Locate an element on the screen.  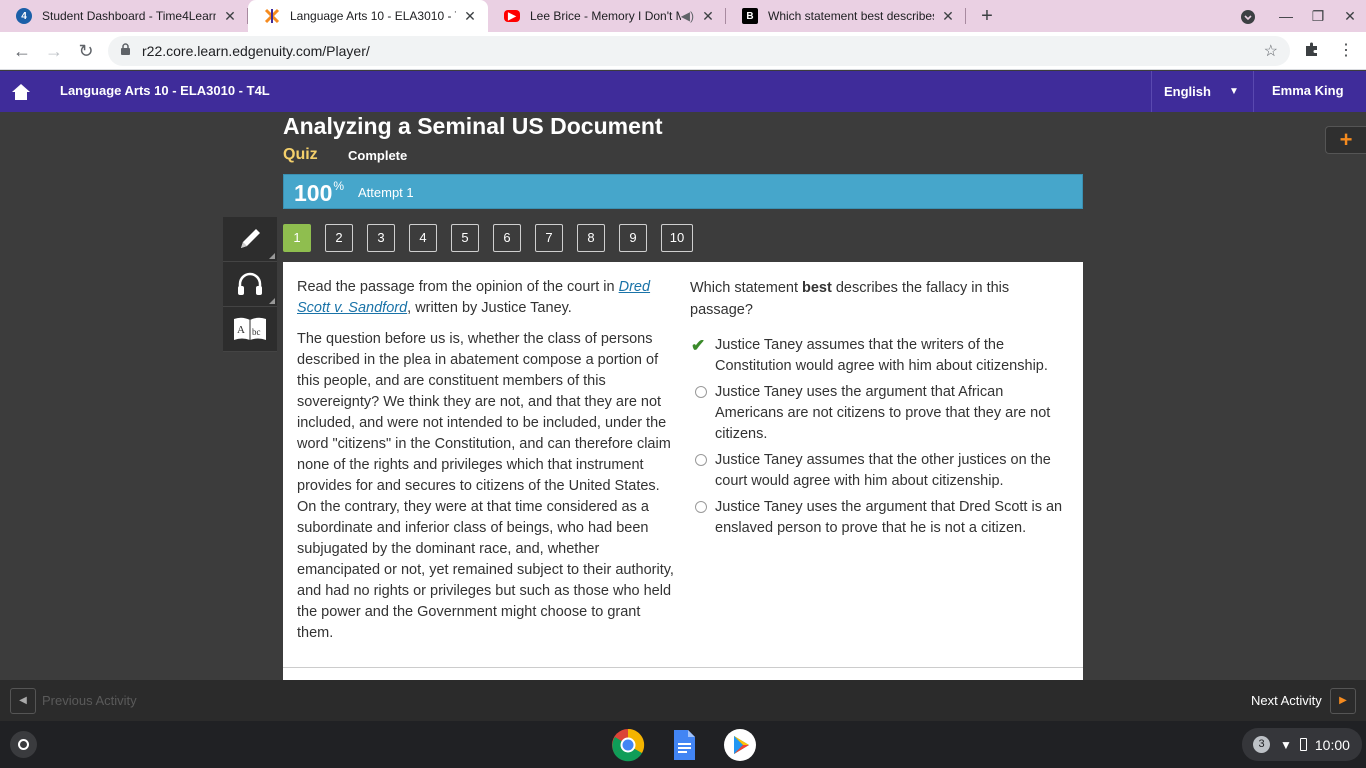
browser-tab: 4 Student Dashboard - Time4Learning ✕ is located at coordinates (124, 16).